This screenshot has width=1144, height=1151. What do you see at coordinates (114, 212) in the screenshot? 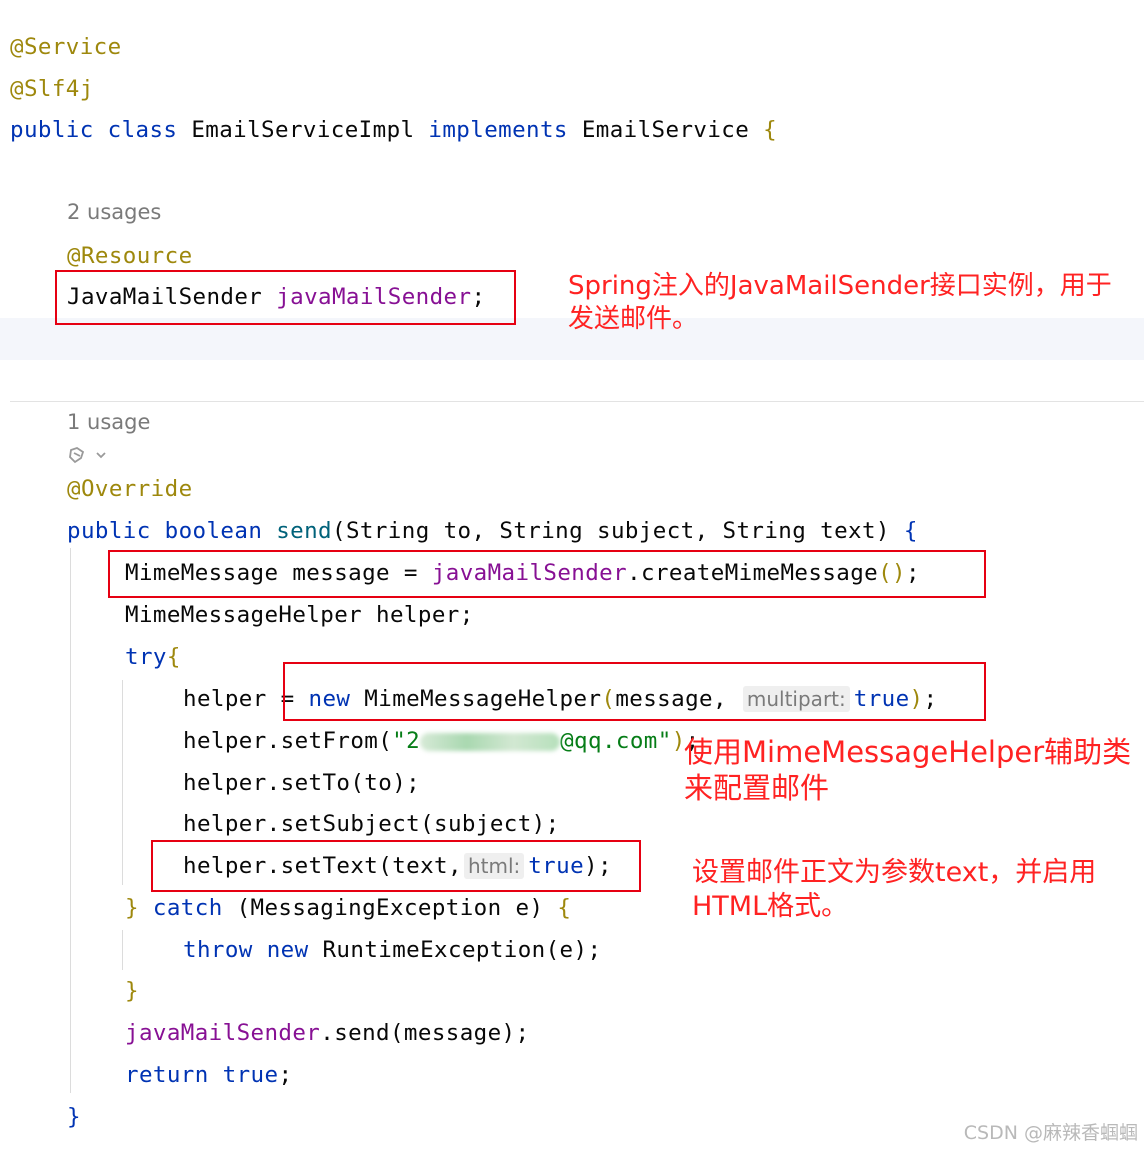
I see `usages-hint: 2 usages` at bounding box center [114, 212].